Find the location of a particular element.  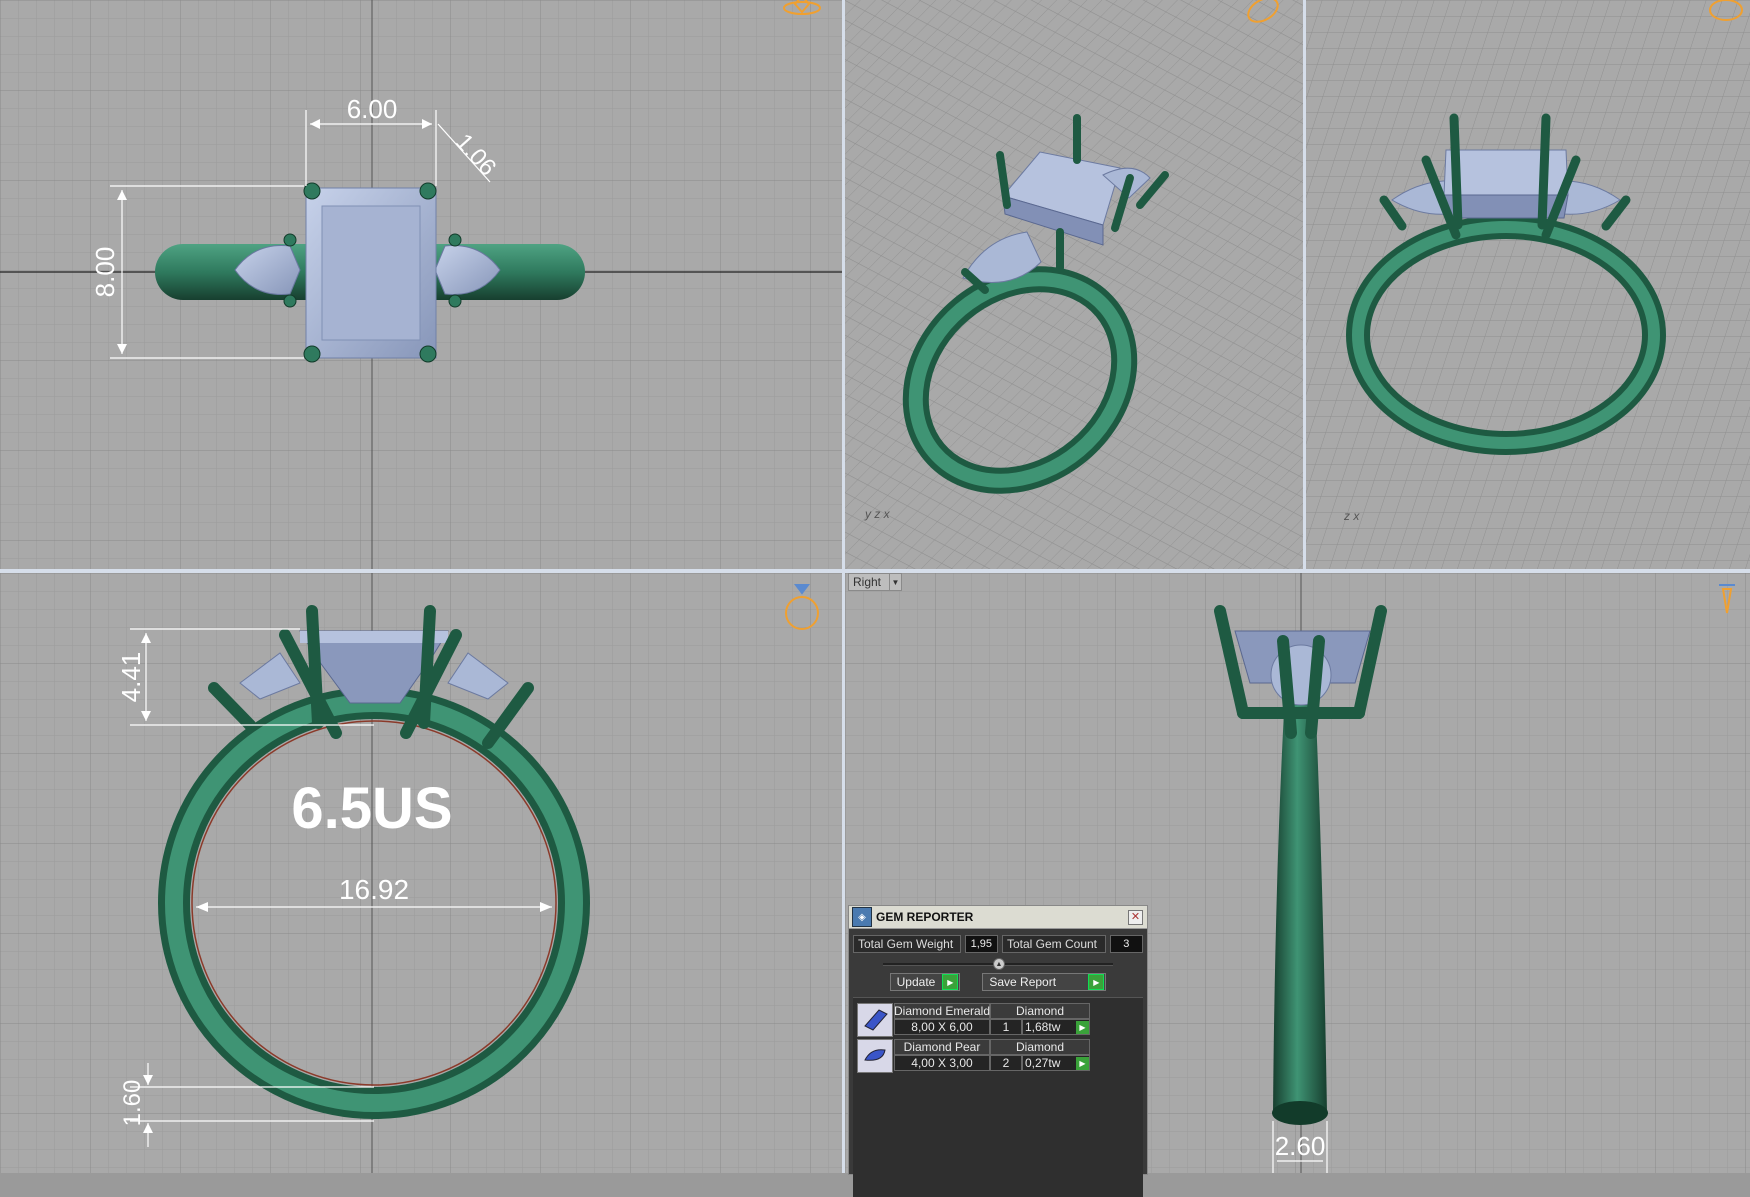

update-button-label: Update is located at coordinates (916, 982).